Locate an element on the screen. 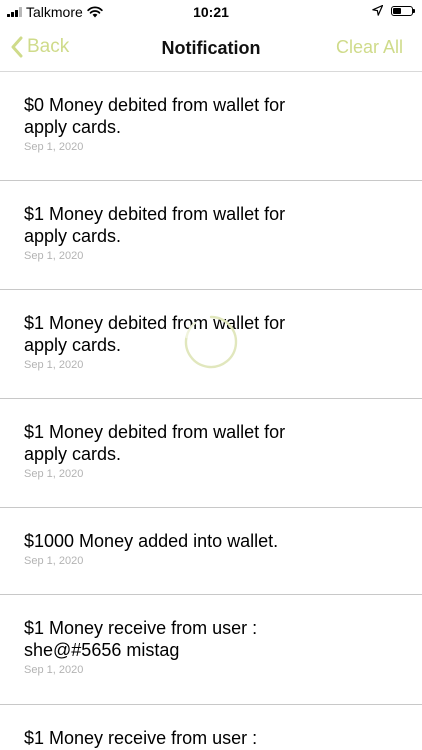 The height and width of the screenshot is (750, 422). notification-title: $1000 Money added into wallet. is located at coordinates (151, 541).